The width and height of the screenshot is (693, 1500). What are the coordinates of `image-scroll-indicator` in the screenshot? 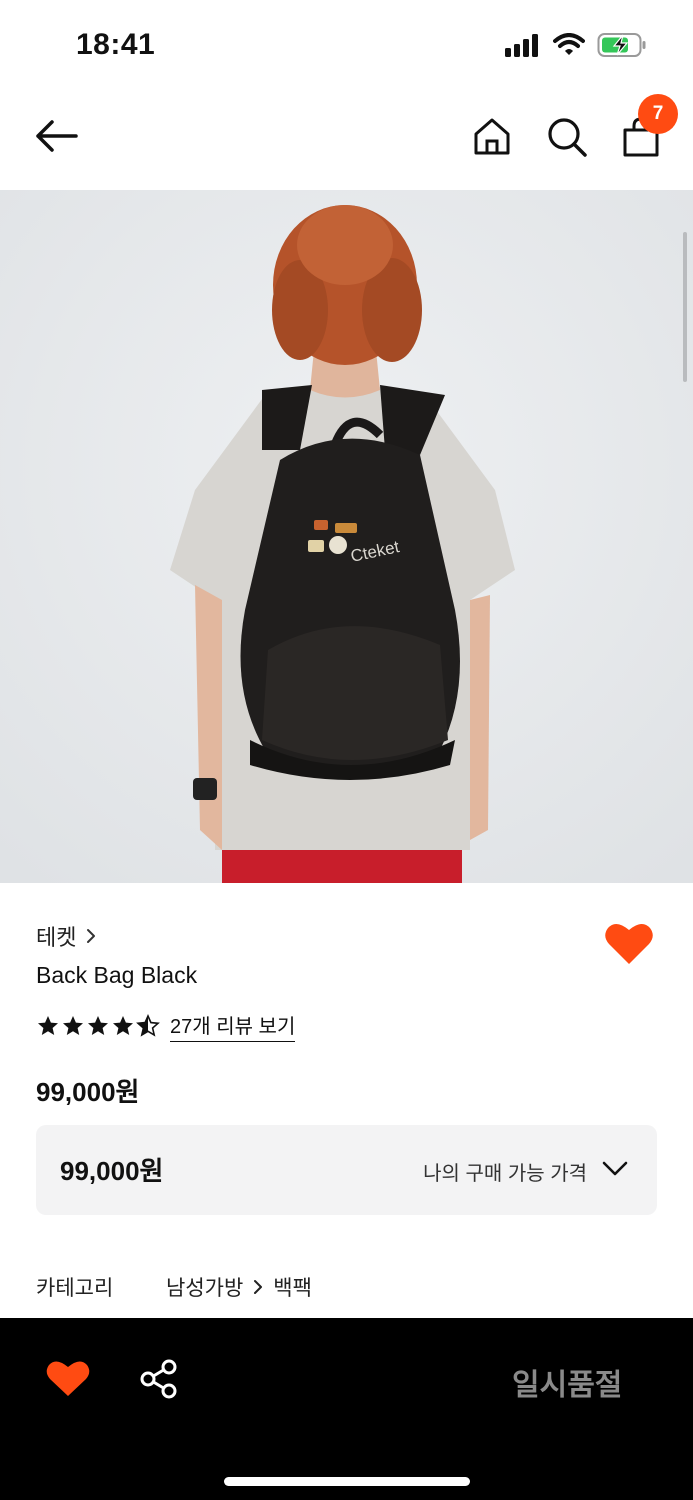 It's located at (685, 307).